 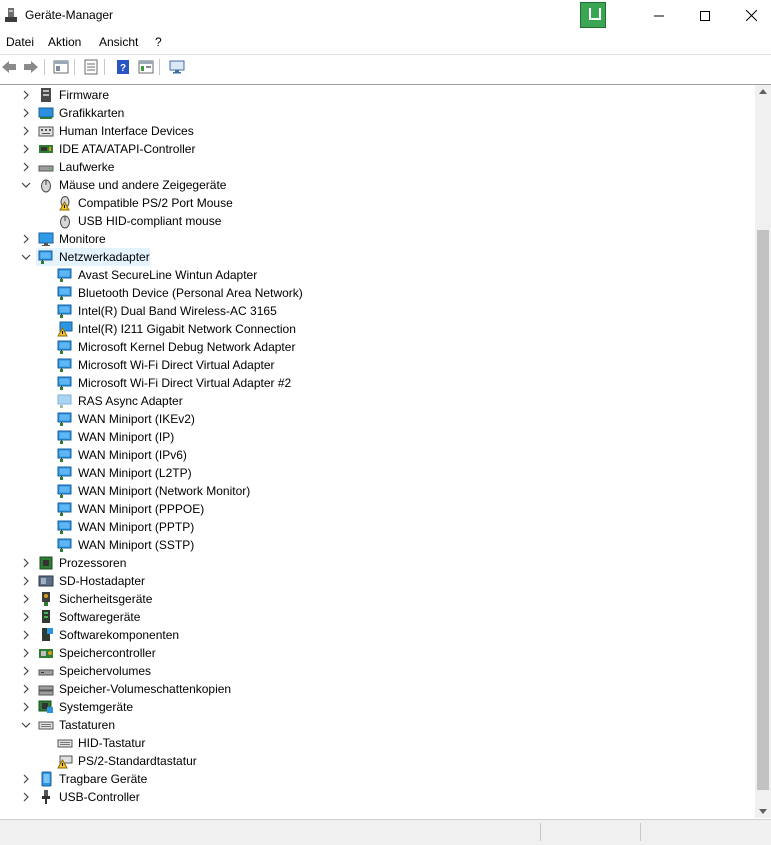 I want to click on tree-category-row: IDE ATA/ATAPI-Controller, so click(x=350, y=149).